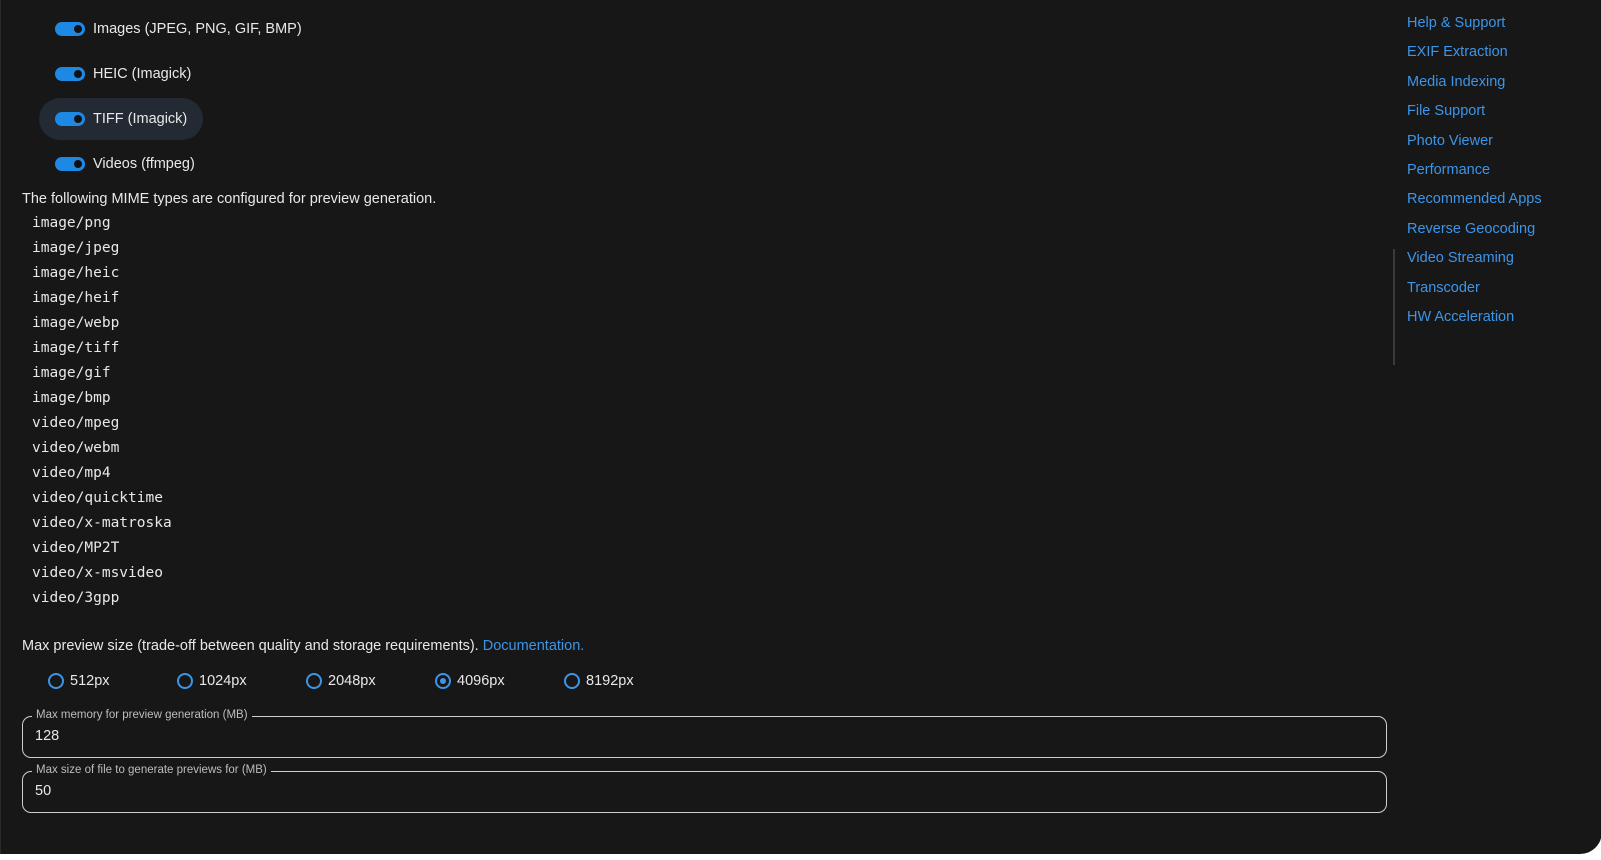 The height and width of the screenshot is (860, 1601). What do you see at coordinates (1500, 288) in the screenshot?
I see `toc-link-transcoder: Transcoder` at bounding box center [1500, 288].